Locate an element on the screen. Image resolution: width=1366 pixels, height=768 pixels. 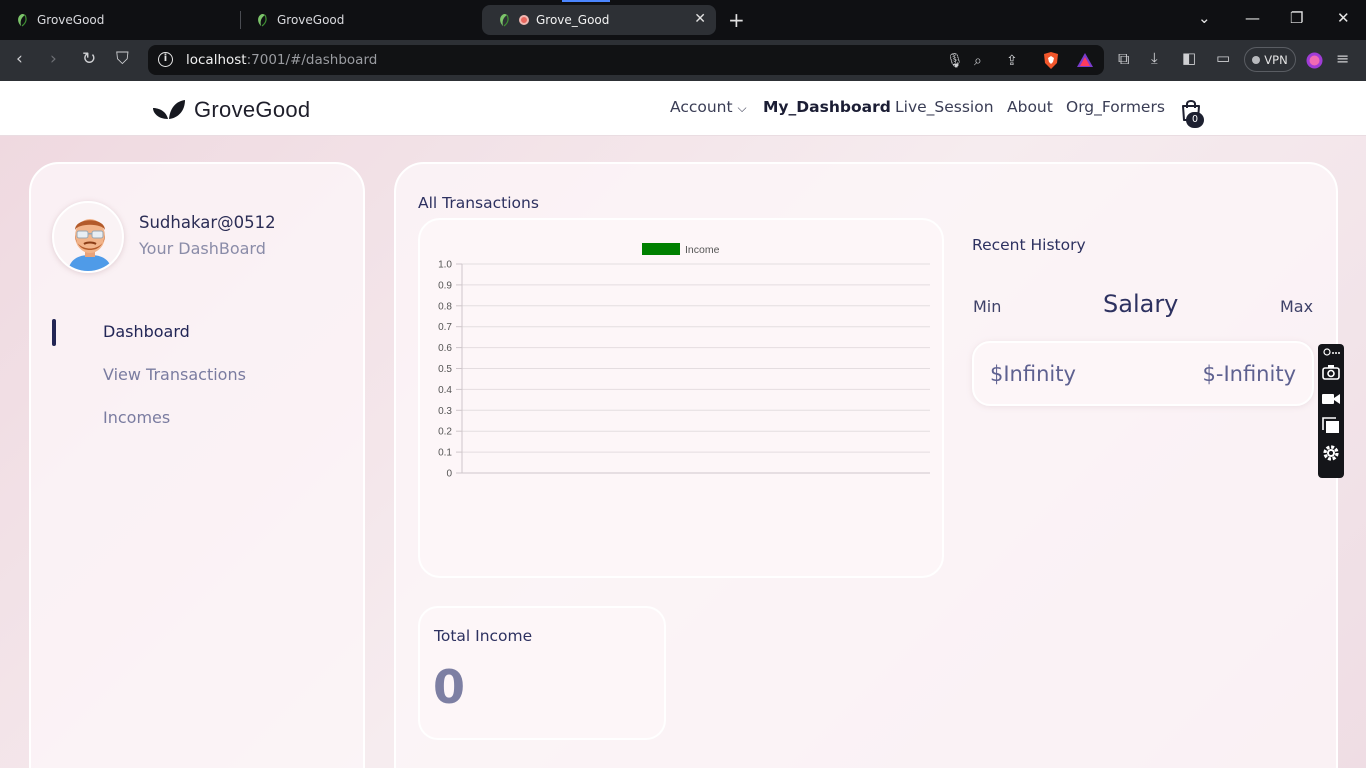
sidebar-toggle-icon: ◧ is located at coordinates (1189, 58).